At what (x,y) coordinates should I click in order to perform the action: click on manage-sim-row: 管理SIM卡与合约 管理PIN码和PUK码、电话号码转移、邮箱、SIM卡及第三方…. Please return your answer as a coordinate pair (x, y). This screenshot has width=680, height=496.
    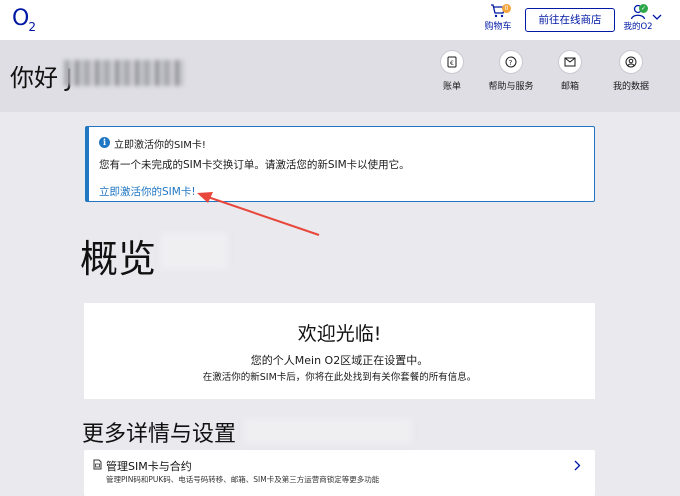
    Looking at the image, I should click on (339, 473).